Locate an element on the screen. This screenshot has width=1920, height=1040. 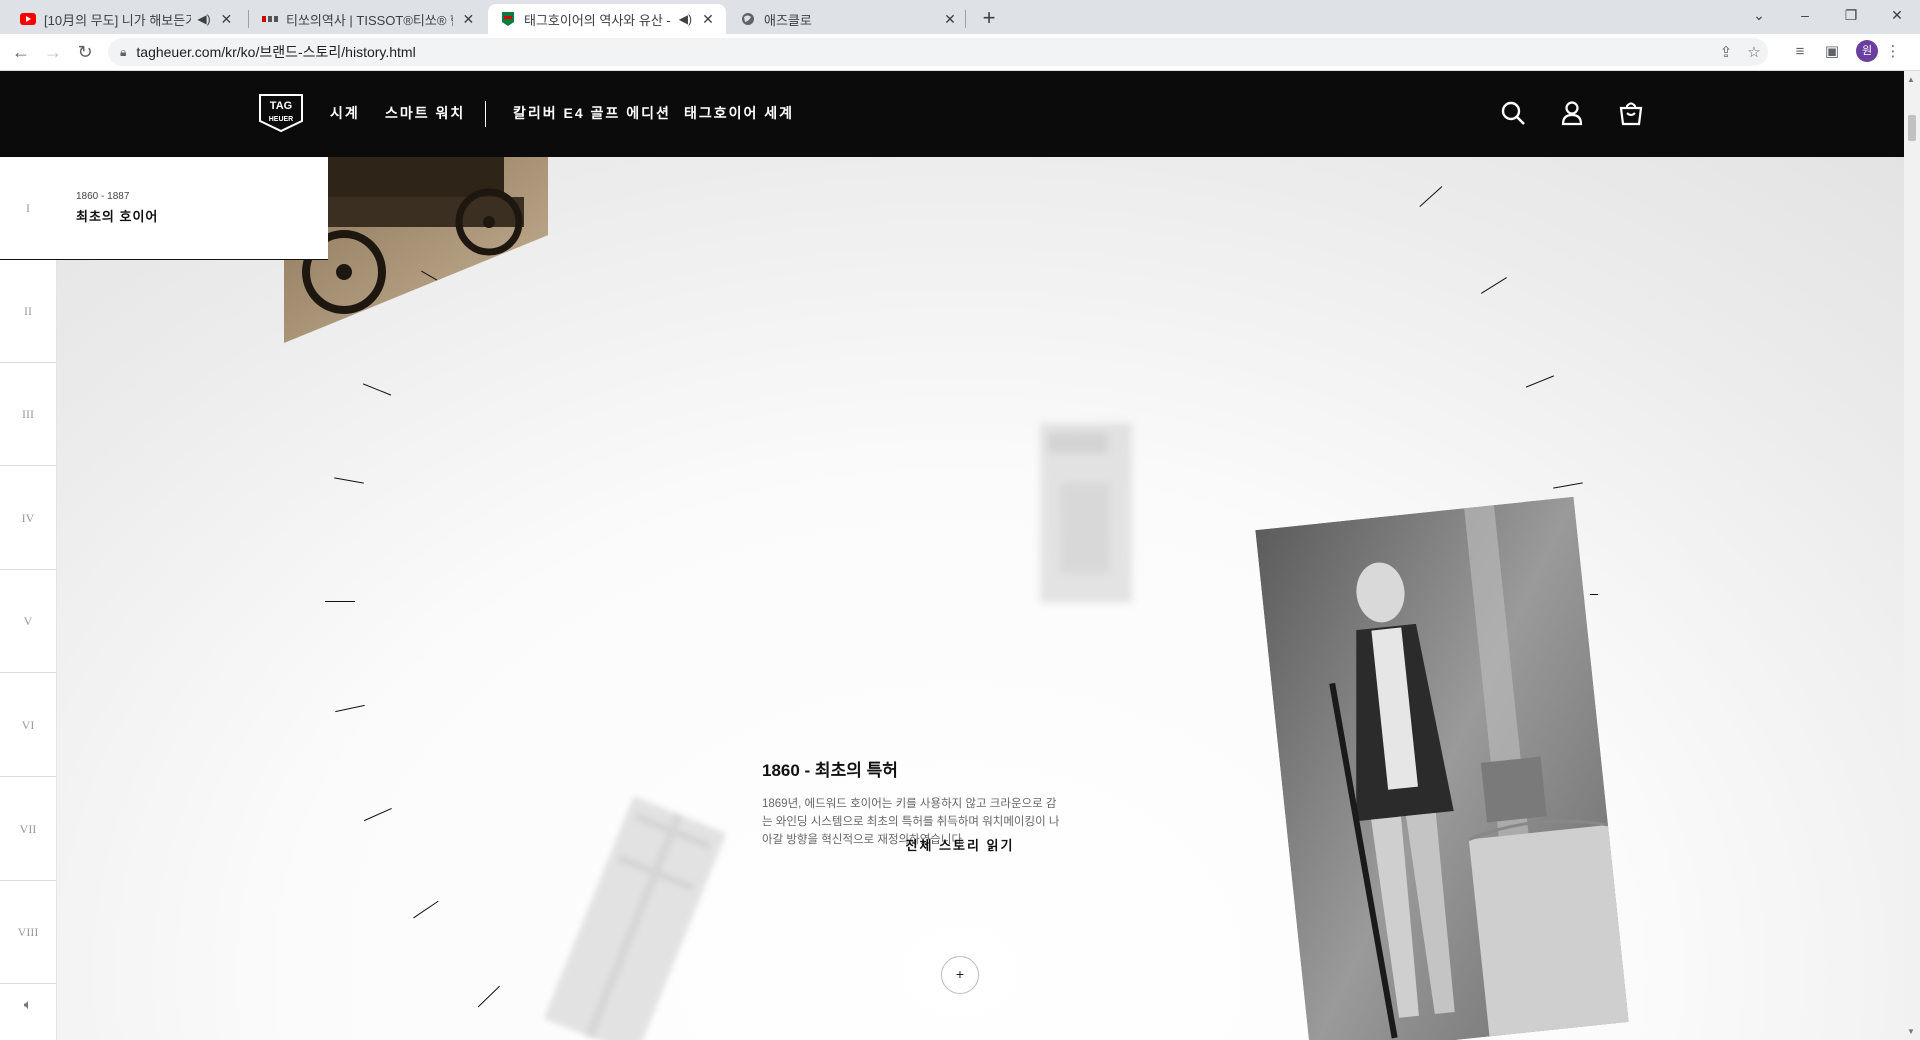
window-close-icon: ✕ is located at coordinates (1897, 15).